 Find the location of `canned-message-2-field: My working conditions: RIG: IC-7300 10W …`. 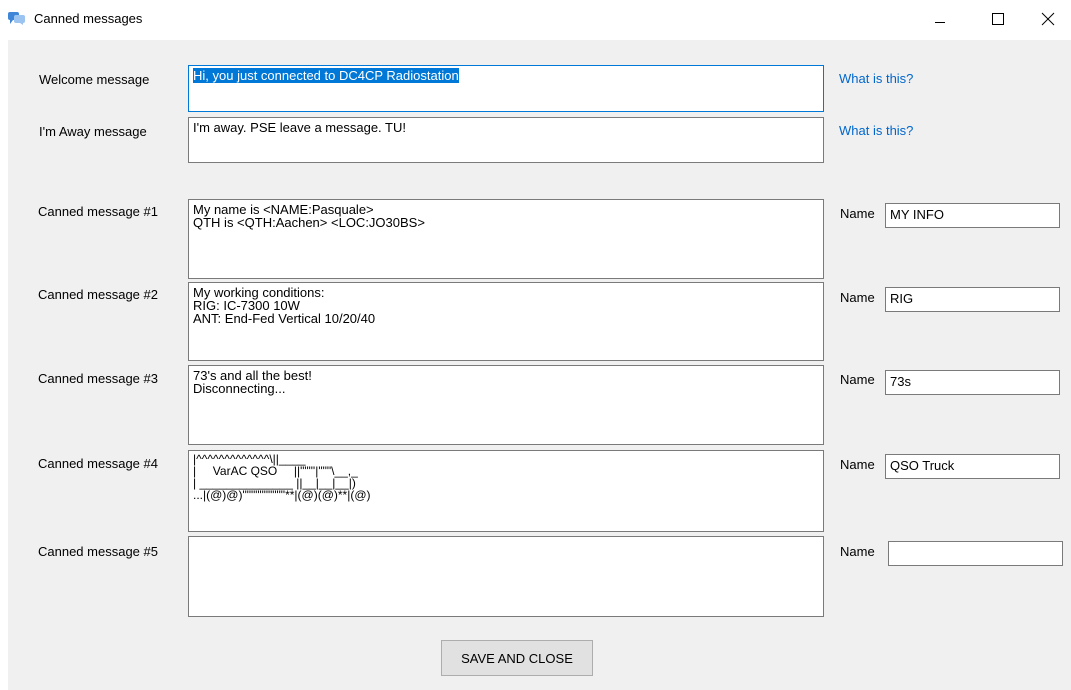

canned-message-2-field: My working conditions: RIG: IC-7300 10W … is located at coordinates (506, 321).